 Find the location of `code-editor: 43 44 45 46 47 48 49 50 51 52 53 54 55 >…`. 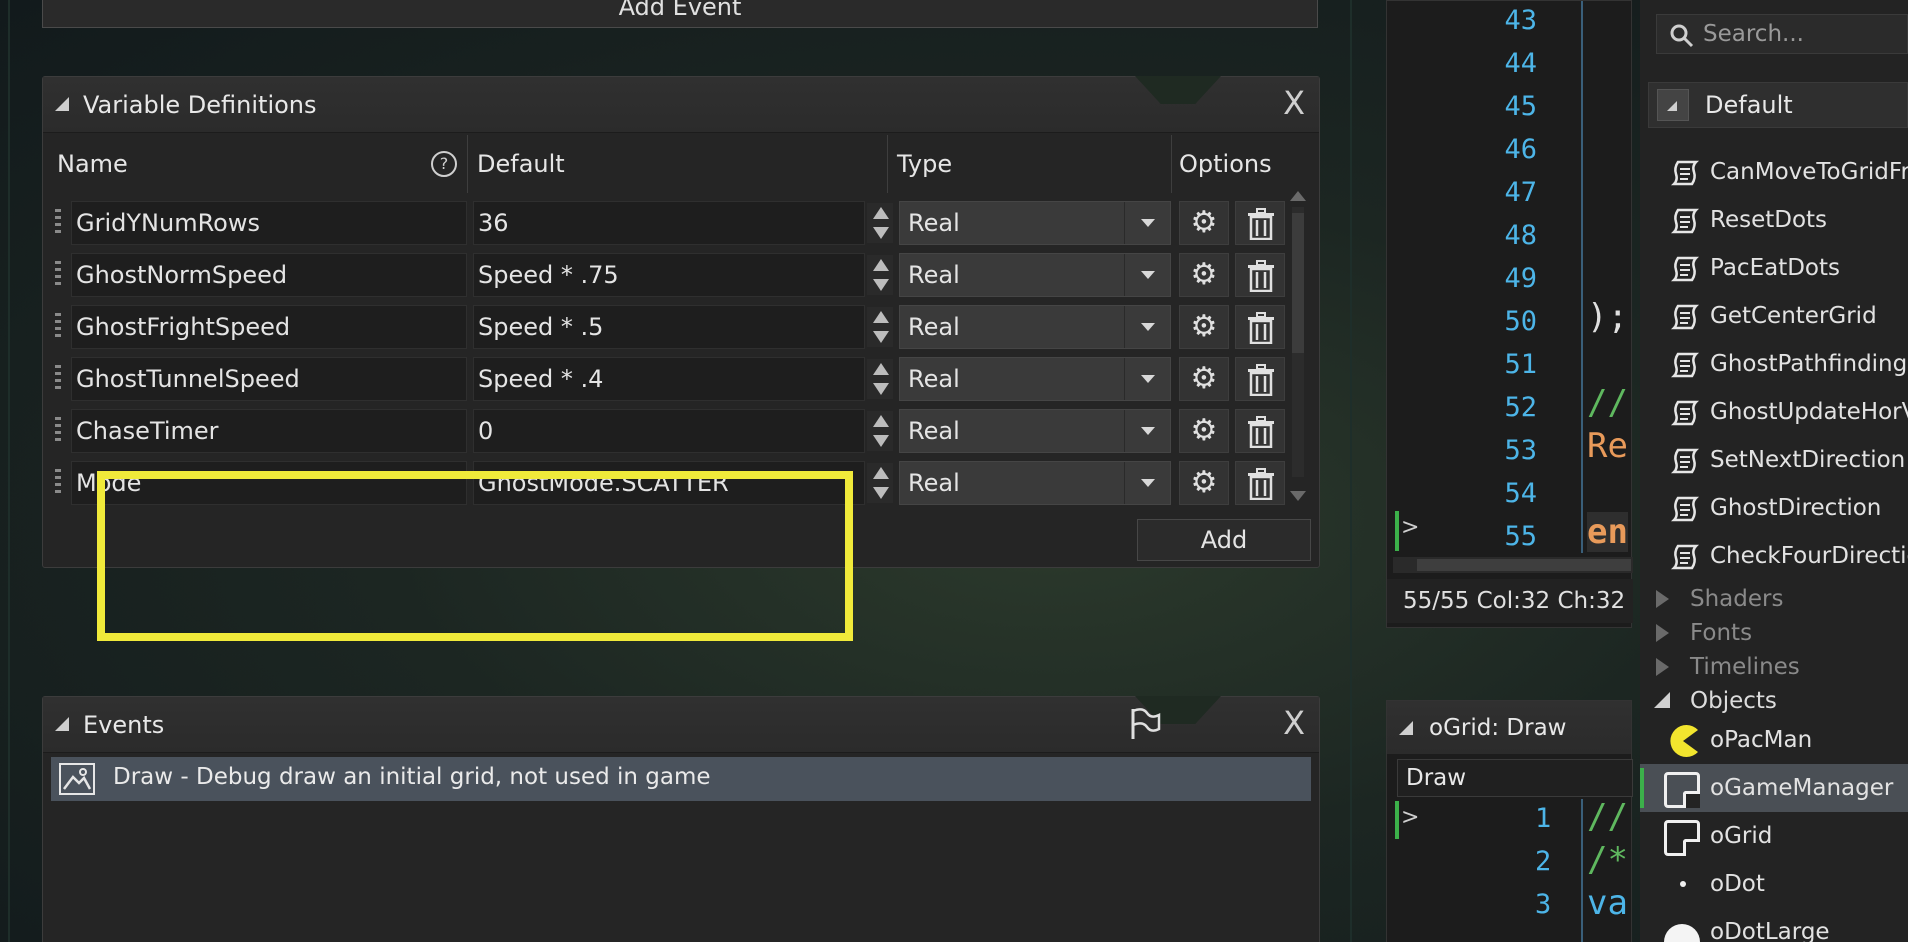

code-editor: 43 44 45 46 47 48 49 50 51 52 53 54 55 >… is located at coordinates (1509, 314).